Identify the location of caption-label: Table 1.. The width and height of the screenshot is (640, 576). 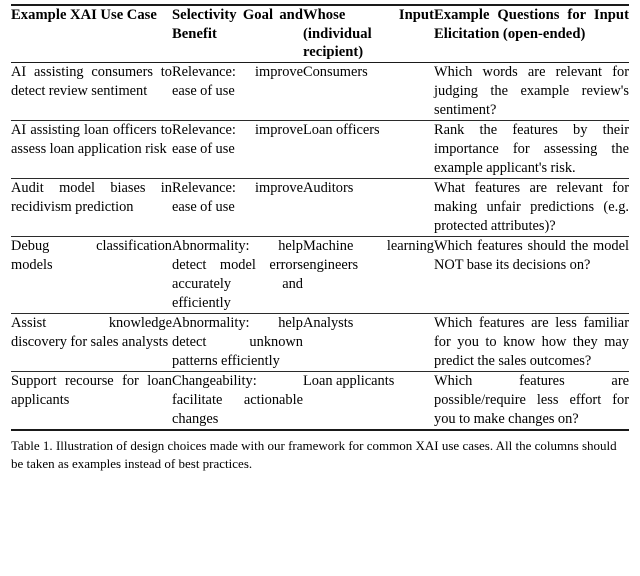
(32, 445).